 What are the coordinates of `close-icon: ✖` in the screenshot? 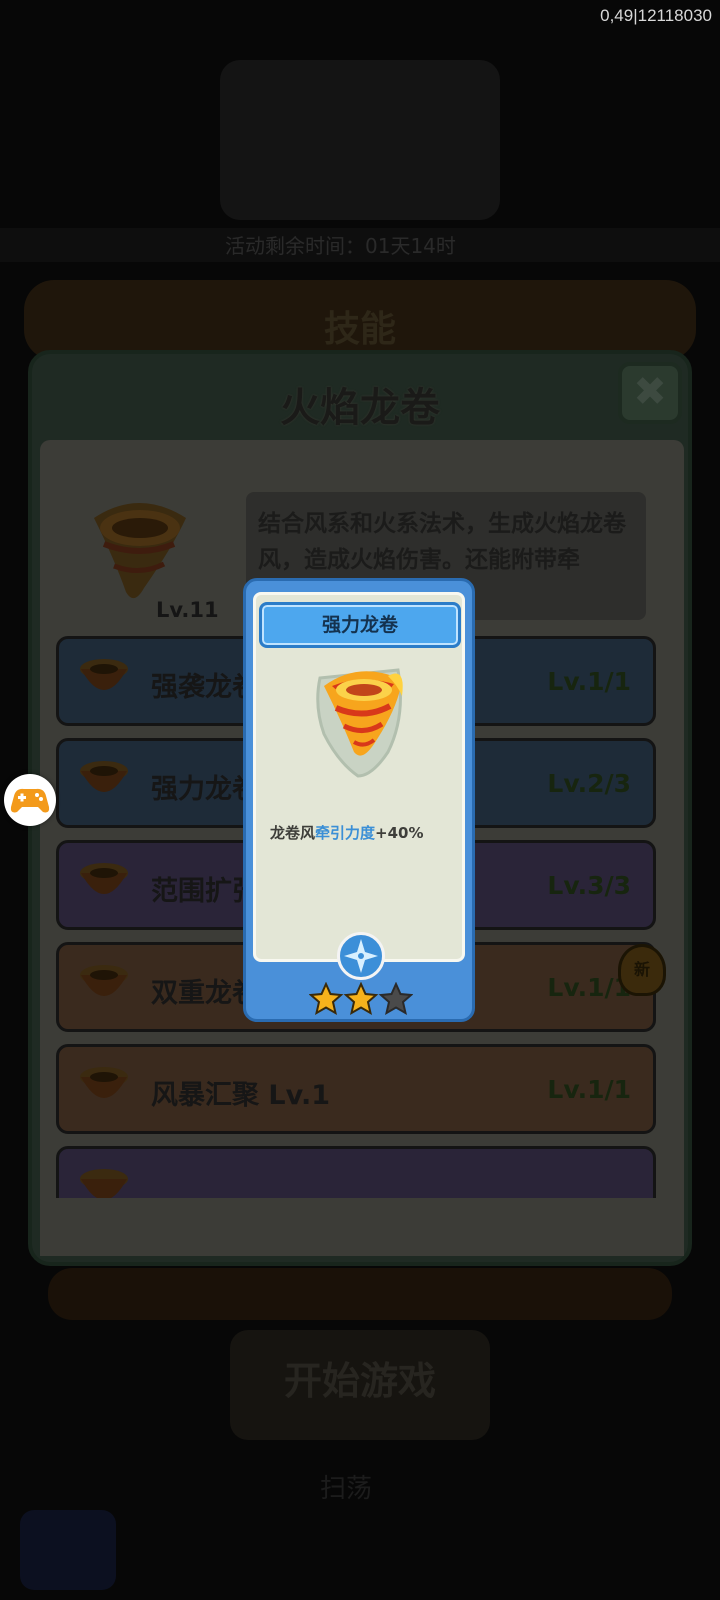 It's located at (650, 392).